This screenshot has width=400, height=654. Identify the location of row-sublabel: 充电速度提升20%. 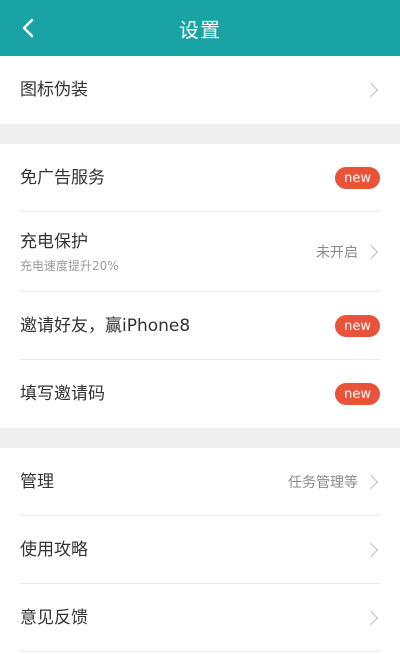
(69, 265).